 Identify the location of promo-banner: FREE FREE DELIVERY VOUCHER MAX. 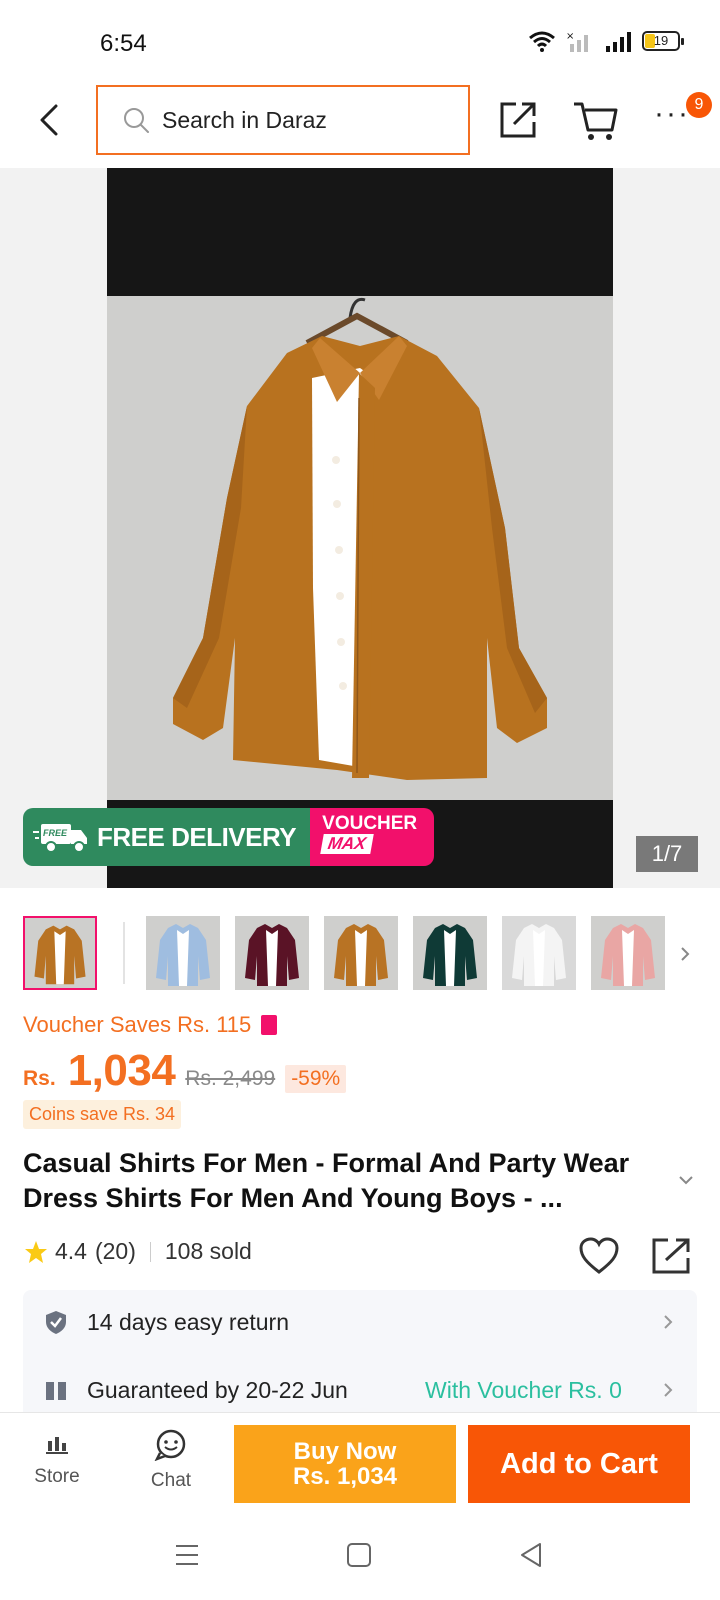
(229, 837).